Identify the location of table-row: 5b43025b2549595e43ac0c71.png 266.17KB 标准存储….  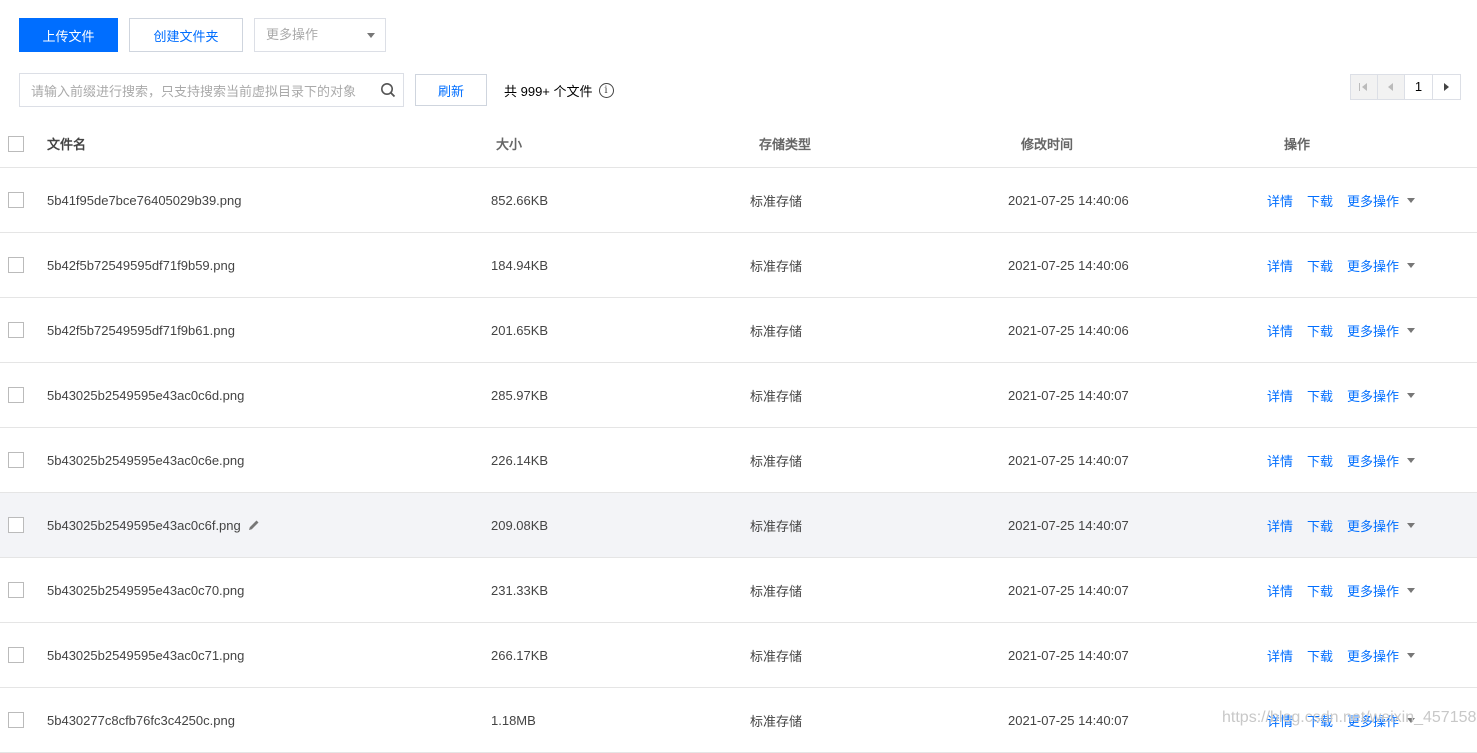
(738, 655).